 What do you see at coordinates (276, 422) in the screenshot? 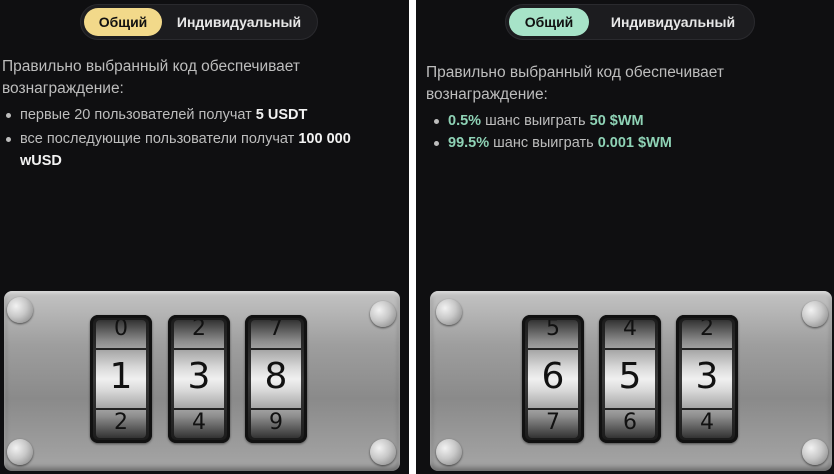
I see `wheel-next-digit: 9` at bounding box center [276, 422].